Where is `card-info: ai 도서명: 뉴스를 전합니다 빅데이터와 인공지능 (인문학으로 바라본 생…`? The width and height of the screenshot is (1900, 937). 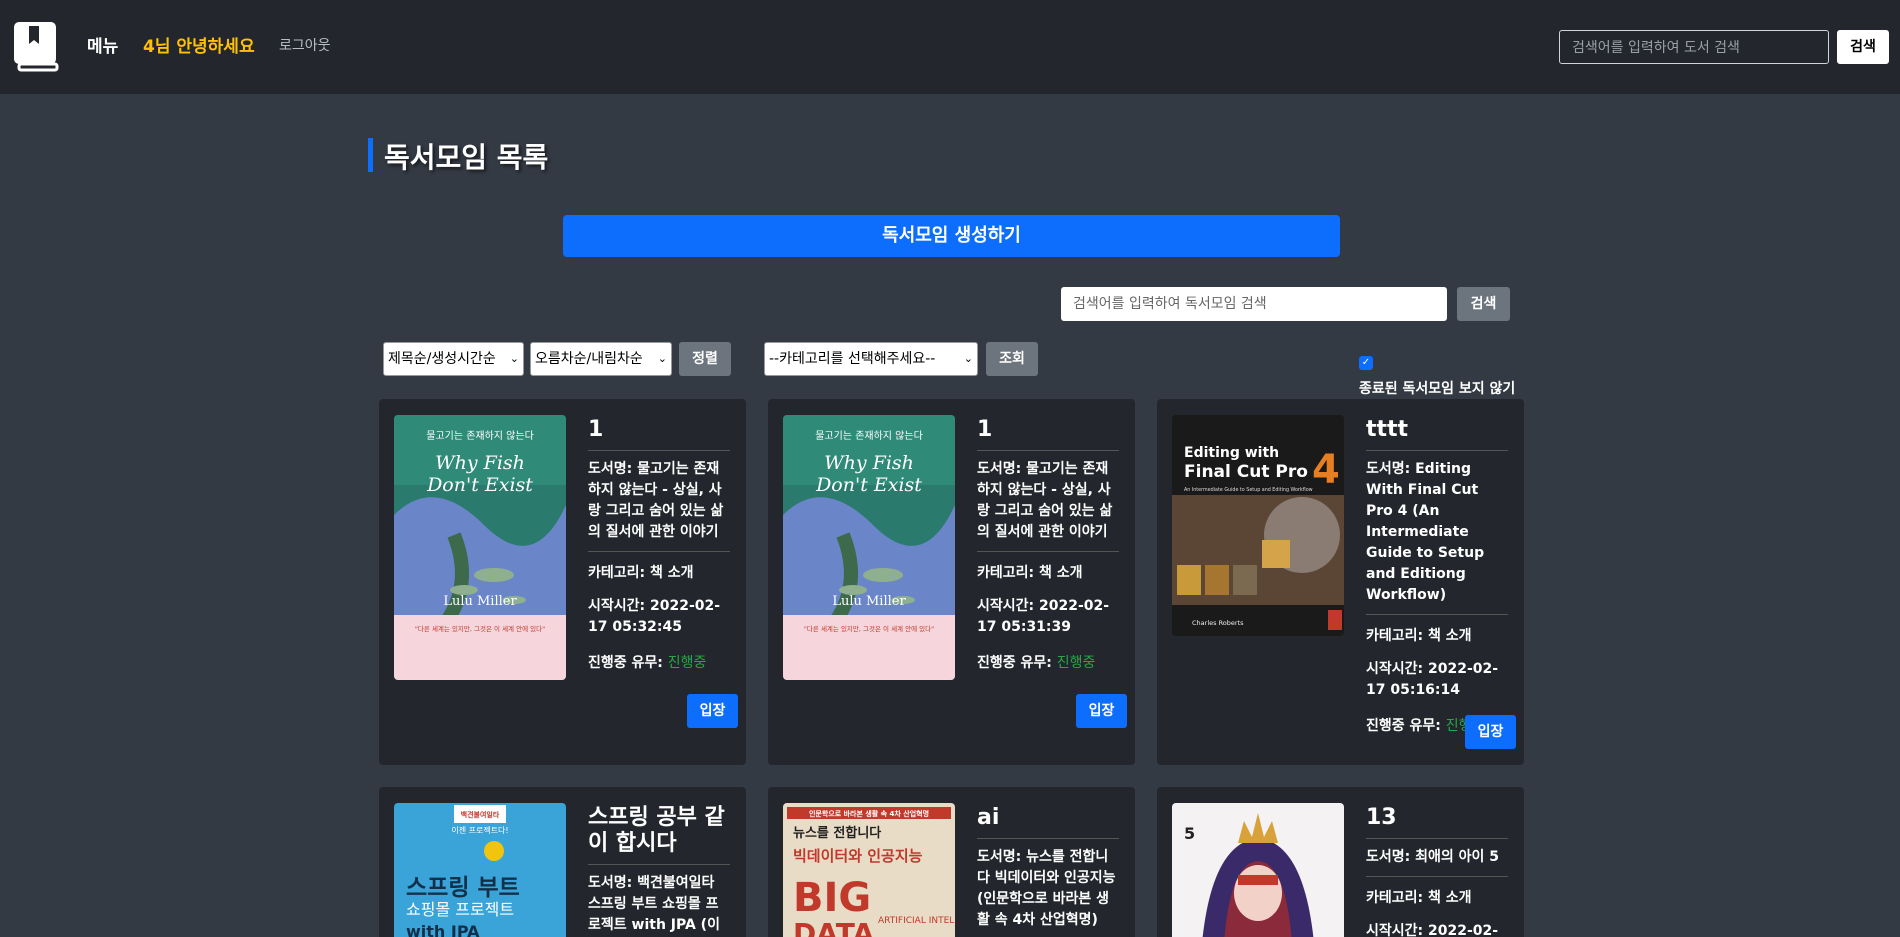 card-info: ai 도서명: 뉴스를 전합니다 빅데이터와 인공지능 (인문학으로 바라본 생… is located at coordinates (1048, 871).